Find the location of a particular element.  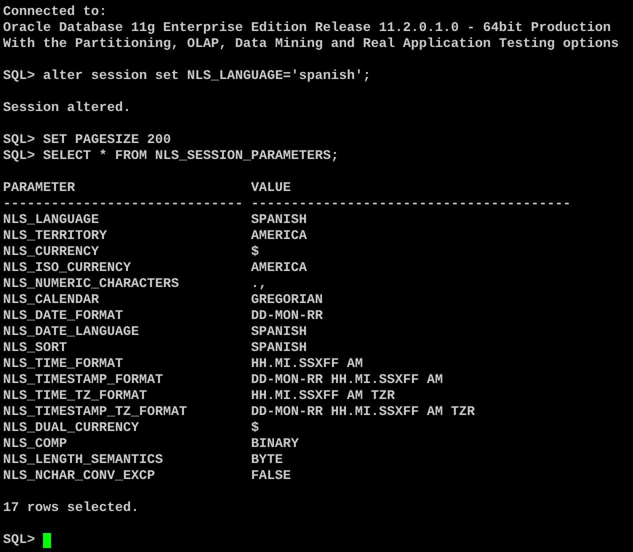

dash-rule: ------------------------------ is located at coordinates (123, 204).